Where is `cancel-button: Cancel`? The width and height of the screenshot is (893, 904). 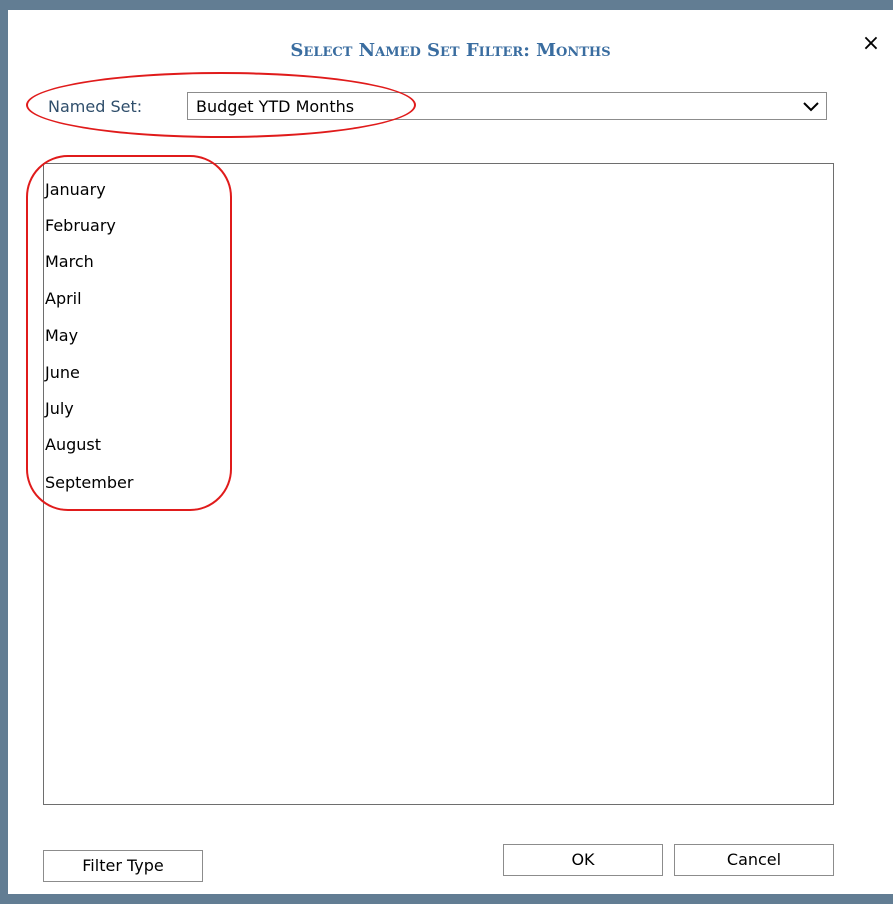
cancel-button: Cancel is located at coordinates (754, 860).